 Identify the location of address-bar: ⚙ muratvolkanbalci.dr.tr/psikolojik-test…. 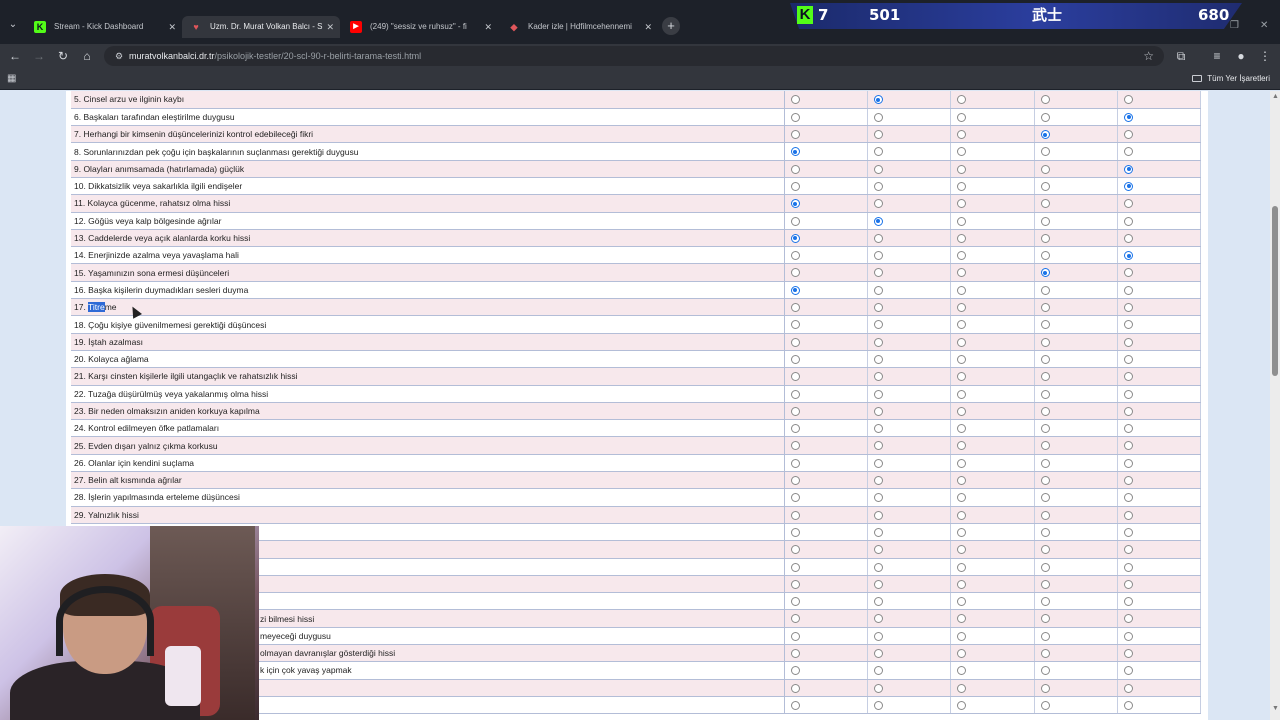
(634, 56).